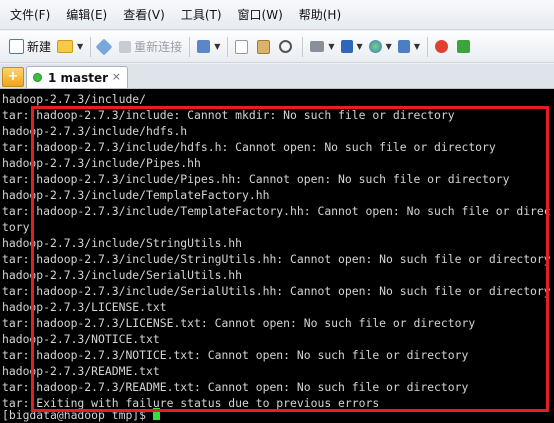 This screenshot has height=423, width=554. Describe the element at coordinates (74, 99) in the screenshot. I see `terminal-line: hadoop-2.7.3/include/` at that location.